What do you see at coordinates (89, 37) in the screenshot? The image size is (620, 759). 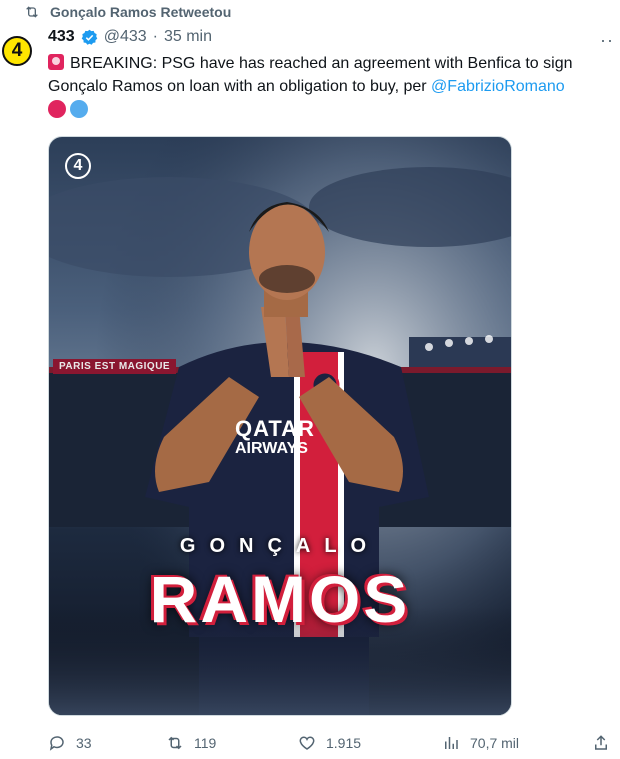 I see `verified-badge-icon` at bounding box center [89, 37].